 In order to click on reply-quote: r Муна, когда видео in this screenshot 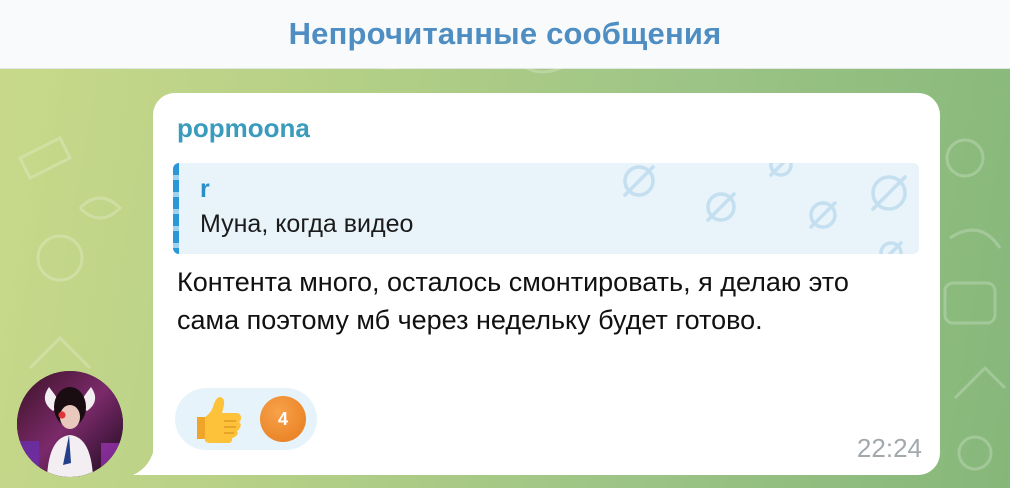, I will do `click(546, 208)`.